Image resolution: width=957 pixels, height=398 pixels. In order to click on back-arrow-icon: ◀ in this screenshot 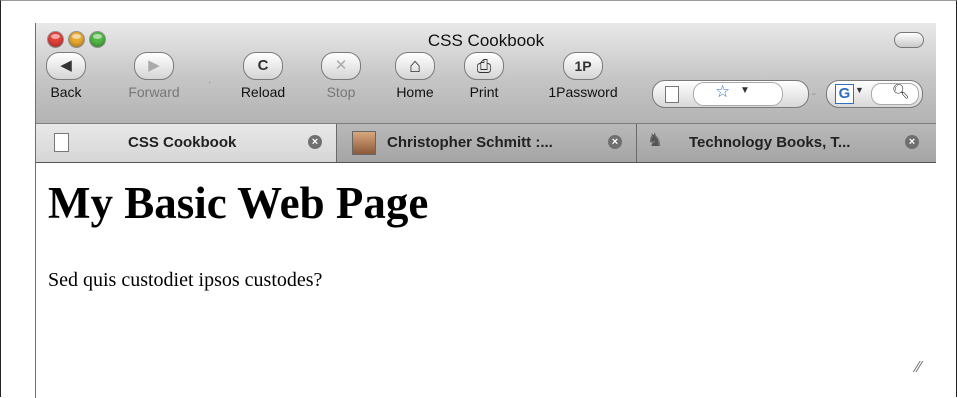, I will do `click(66, 66)`.